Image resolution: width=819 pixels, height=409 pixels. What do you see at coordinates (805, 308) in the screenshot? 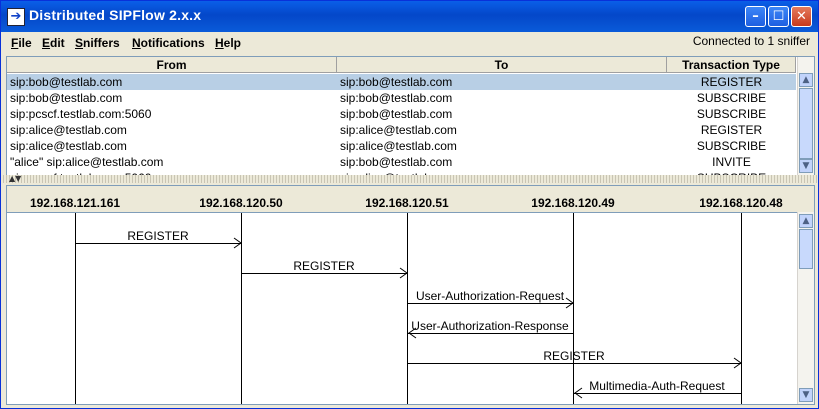
I see `flow-scrollbar: ▲ ▼` at bounding box center [805, 308].